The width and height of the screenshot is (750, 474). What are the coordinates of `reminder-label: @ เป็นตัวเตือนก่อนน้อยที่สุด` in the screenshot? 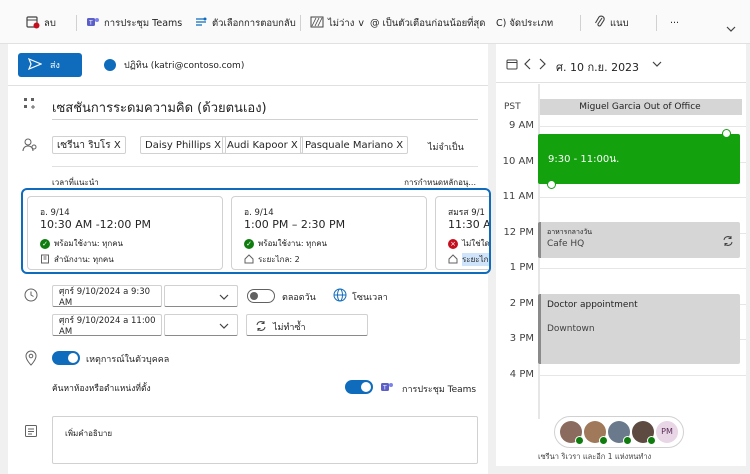 It's located at (428, 23).